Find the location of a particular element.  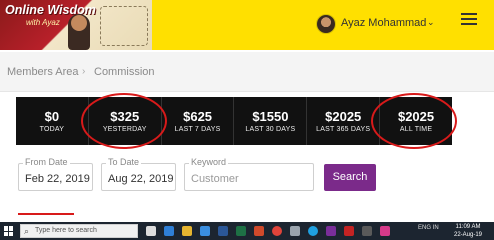

to-date-field: To Date Aug 22, 2019 is located at coordinates (138, 174).